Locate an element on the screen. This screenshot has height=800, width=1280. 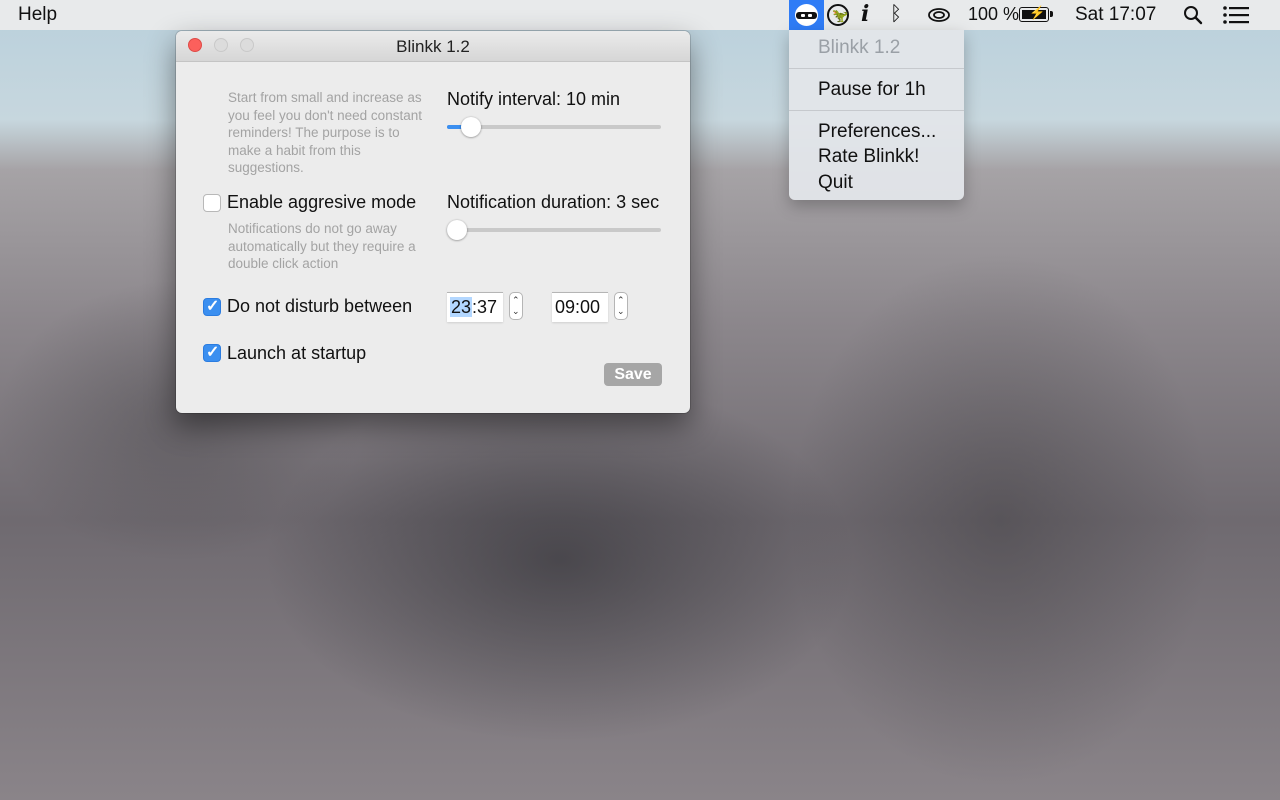
launch-at-startup-label: Launch at startup is located at coordinates (296, 353).